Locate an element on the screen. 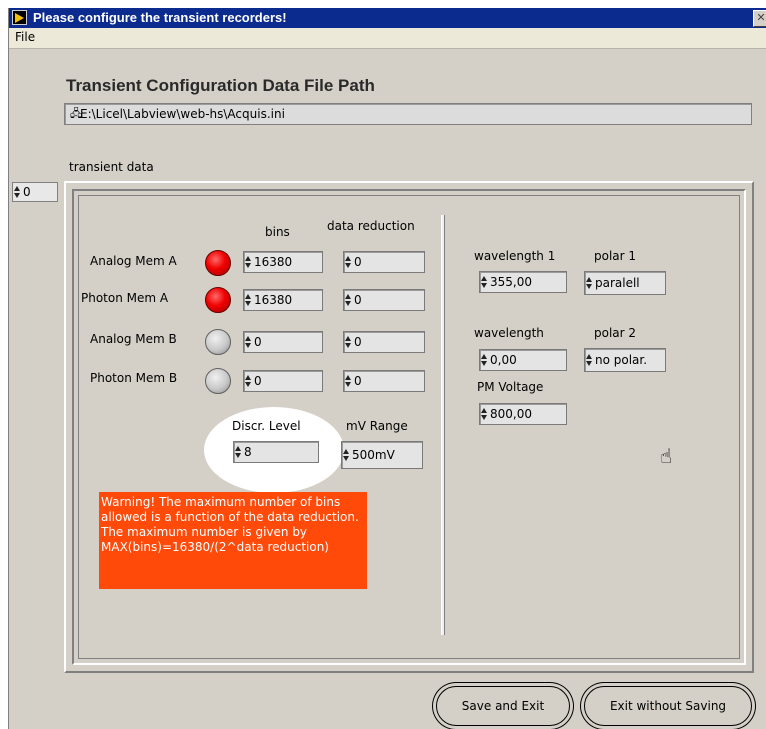  wavelength-2-value: 0,00 is located at coordinates (503, 360).